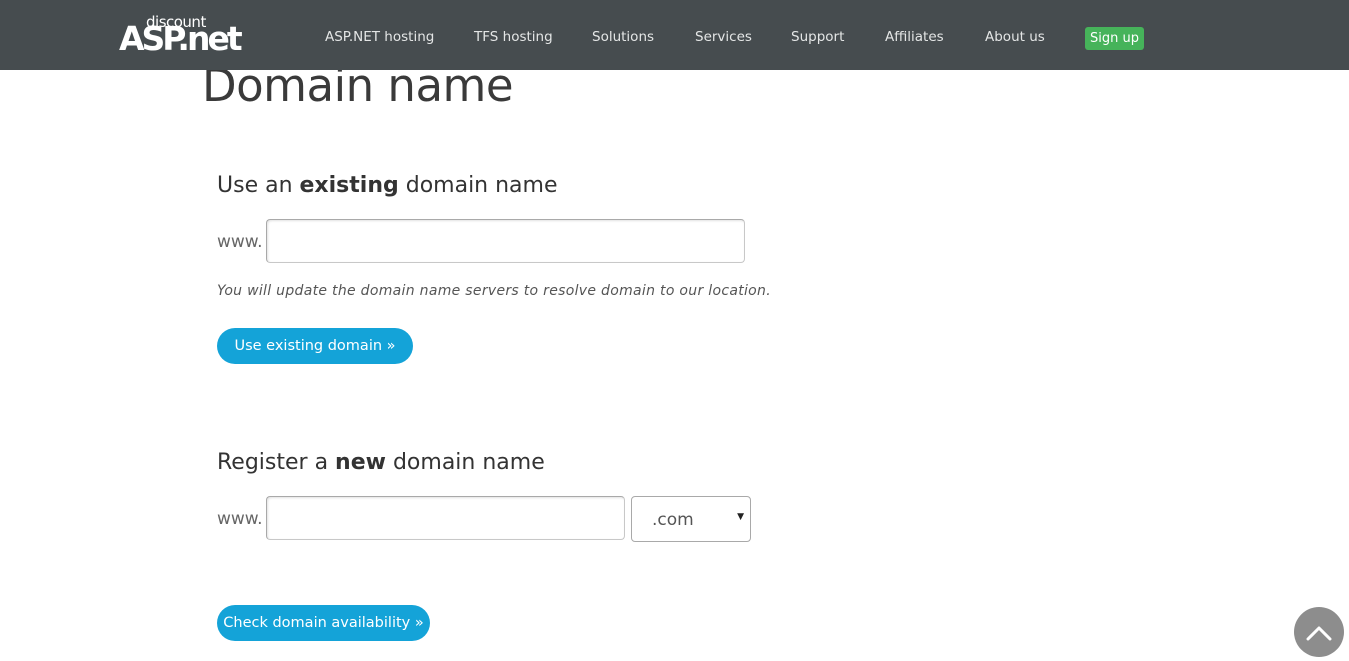 The image size is (1349, 661). What do you see at coordinates (623, 37) in the screenshot?
I see `nav-item-solutions: Solutions` at bounding box center [623, 37].